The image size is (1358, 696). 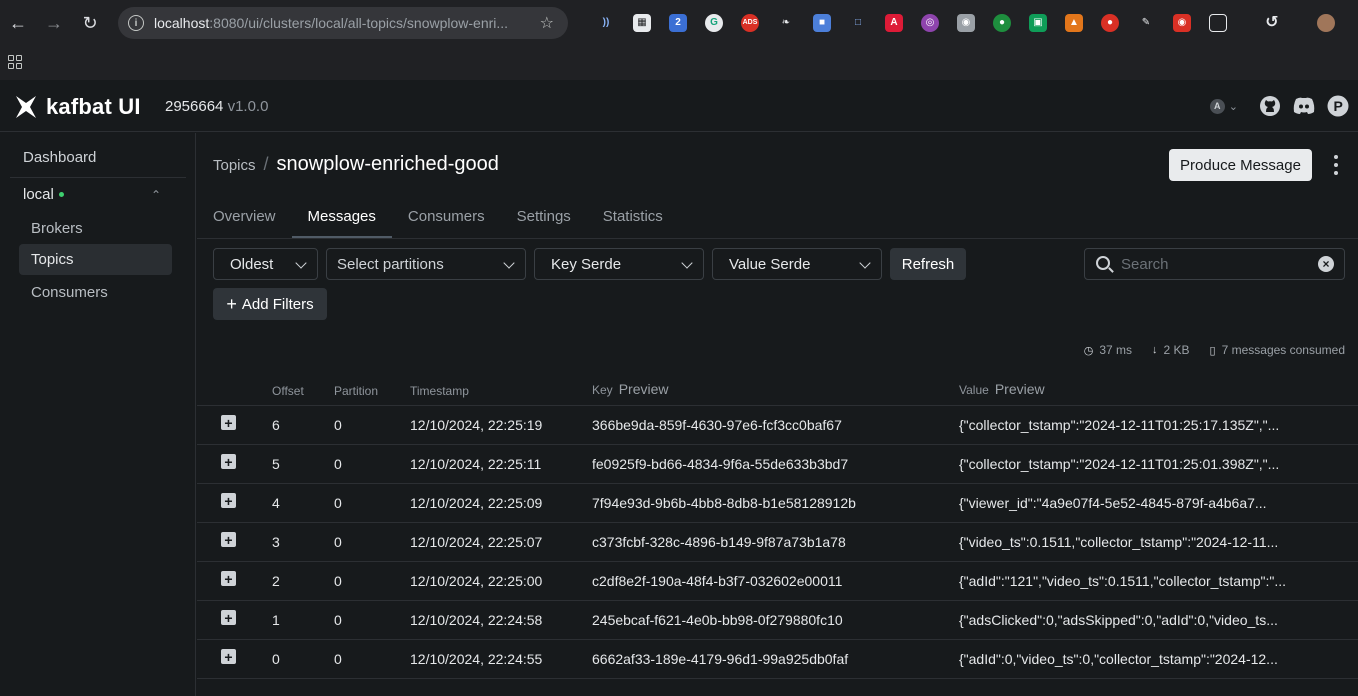 What do you see at coordinates (1038, 23) in the screenshot?
I see `extension-chat-icon: ▣` at bounding box center [1038, 23].